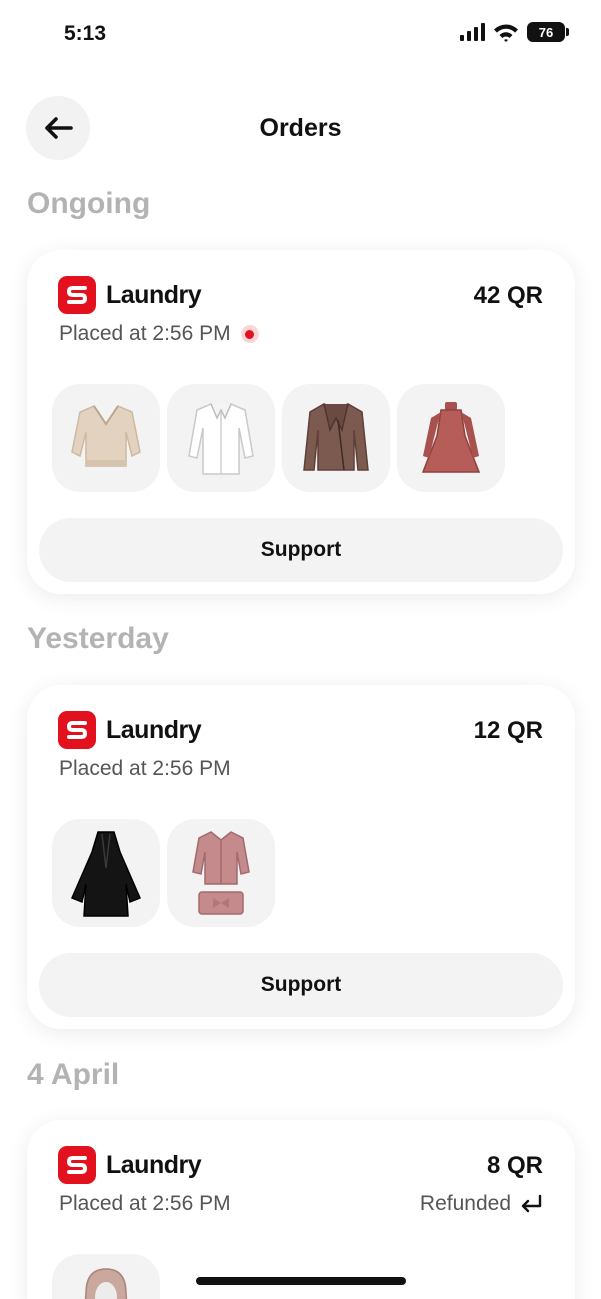  Describe the element at coordinates (221, 873) in the screenshot. I see `pajama-set-icon` at that location.